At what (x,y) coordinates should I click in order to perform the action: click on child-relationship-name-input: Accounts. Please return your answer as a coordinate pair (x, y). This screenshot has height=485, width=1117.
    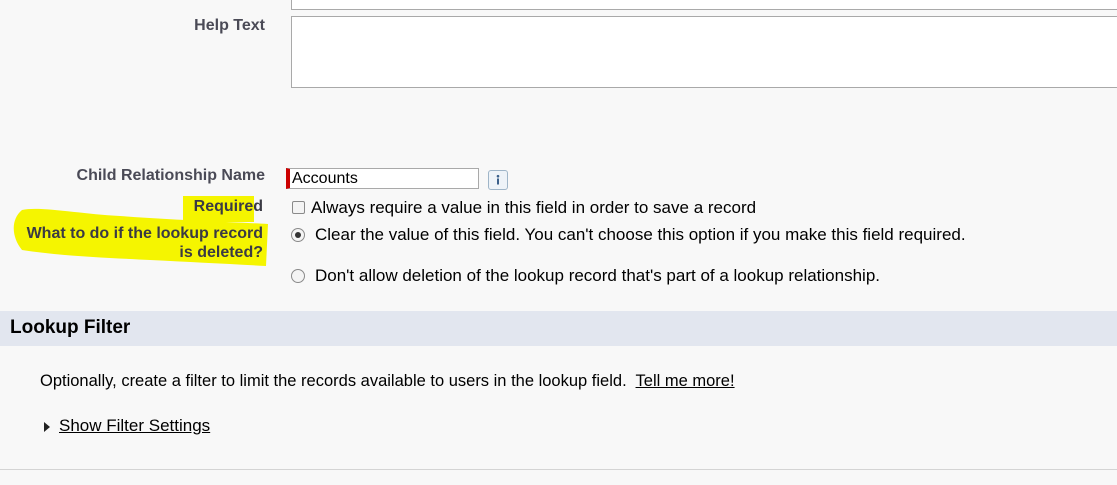
    Looking at the image, I should click on (382, 178).